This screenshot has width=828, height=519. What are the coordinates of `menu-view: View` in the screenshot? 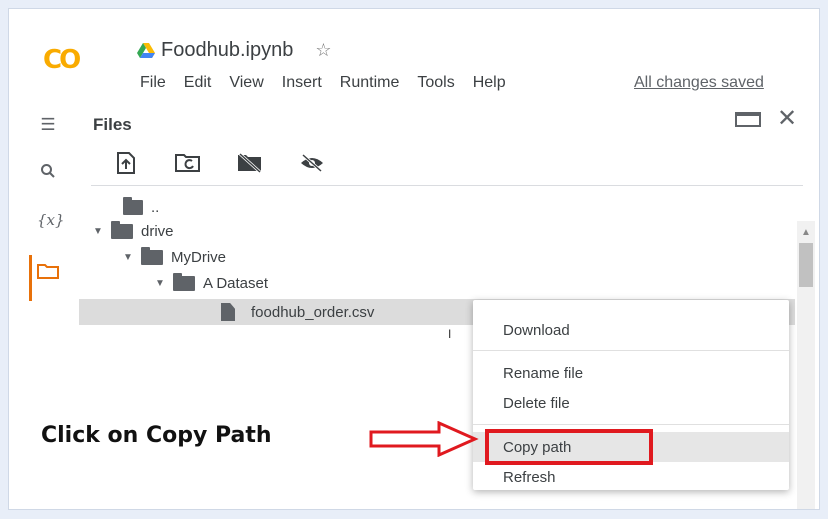 It's located at (246, 83).